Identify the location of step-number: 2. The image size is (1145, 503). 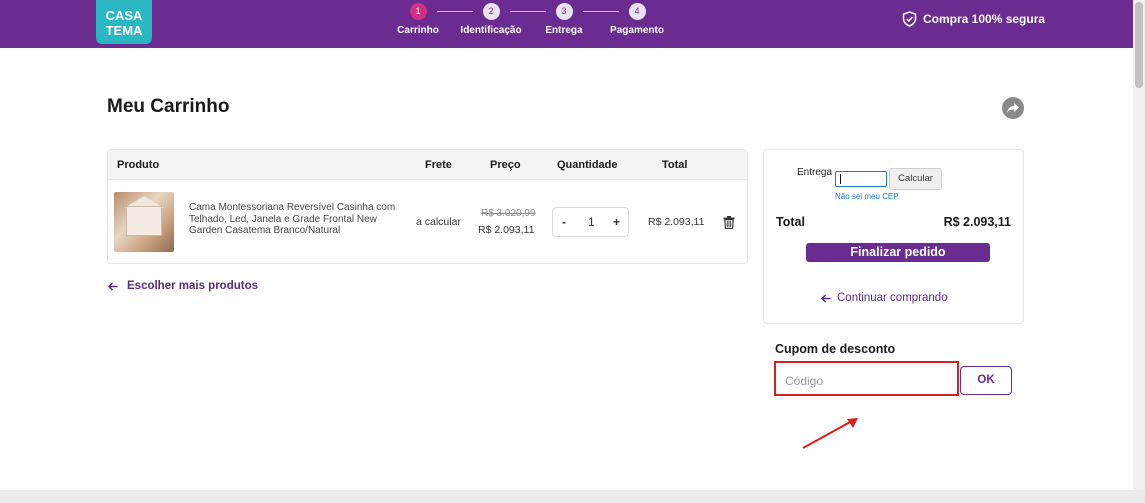
(491, 11).